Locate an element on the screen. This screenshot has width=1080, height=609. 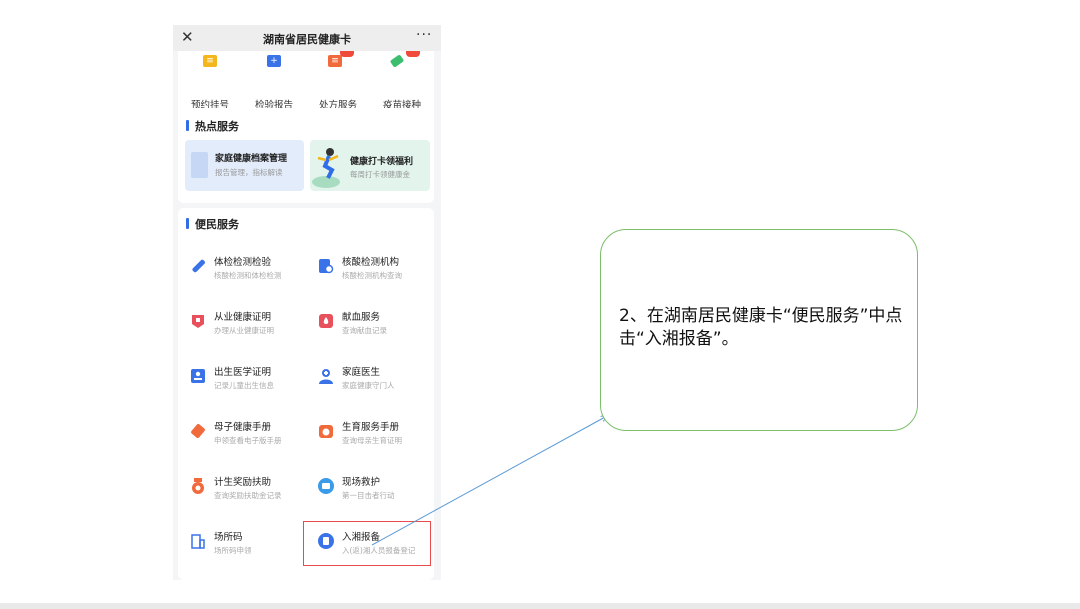
callout-bubble: 2、在湖南居民健康卡“便民服务”中点击“入湘报备”。 is located at coordinates (759, 330).